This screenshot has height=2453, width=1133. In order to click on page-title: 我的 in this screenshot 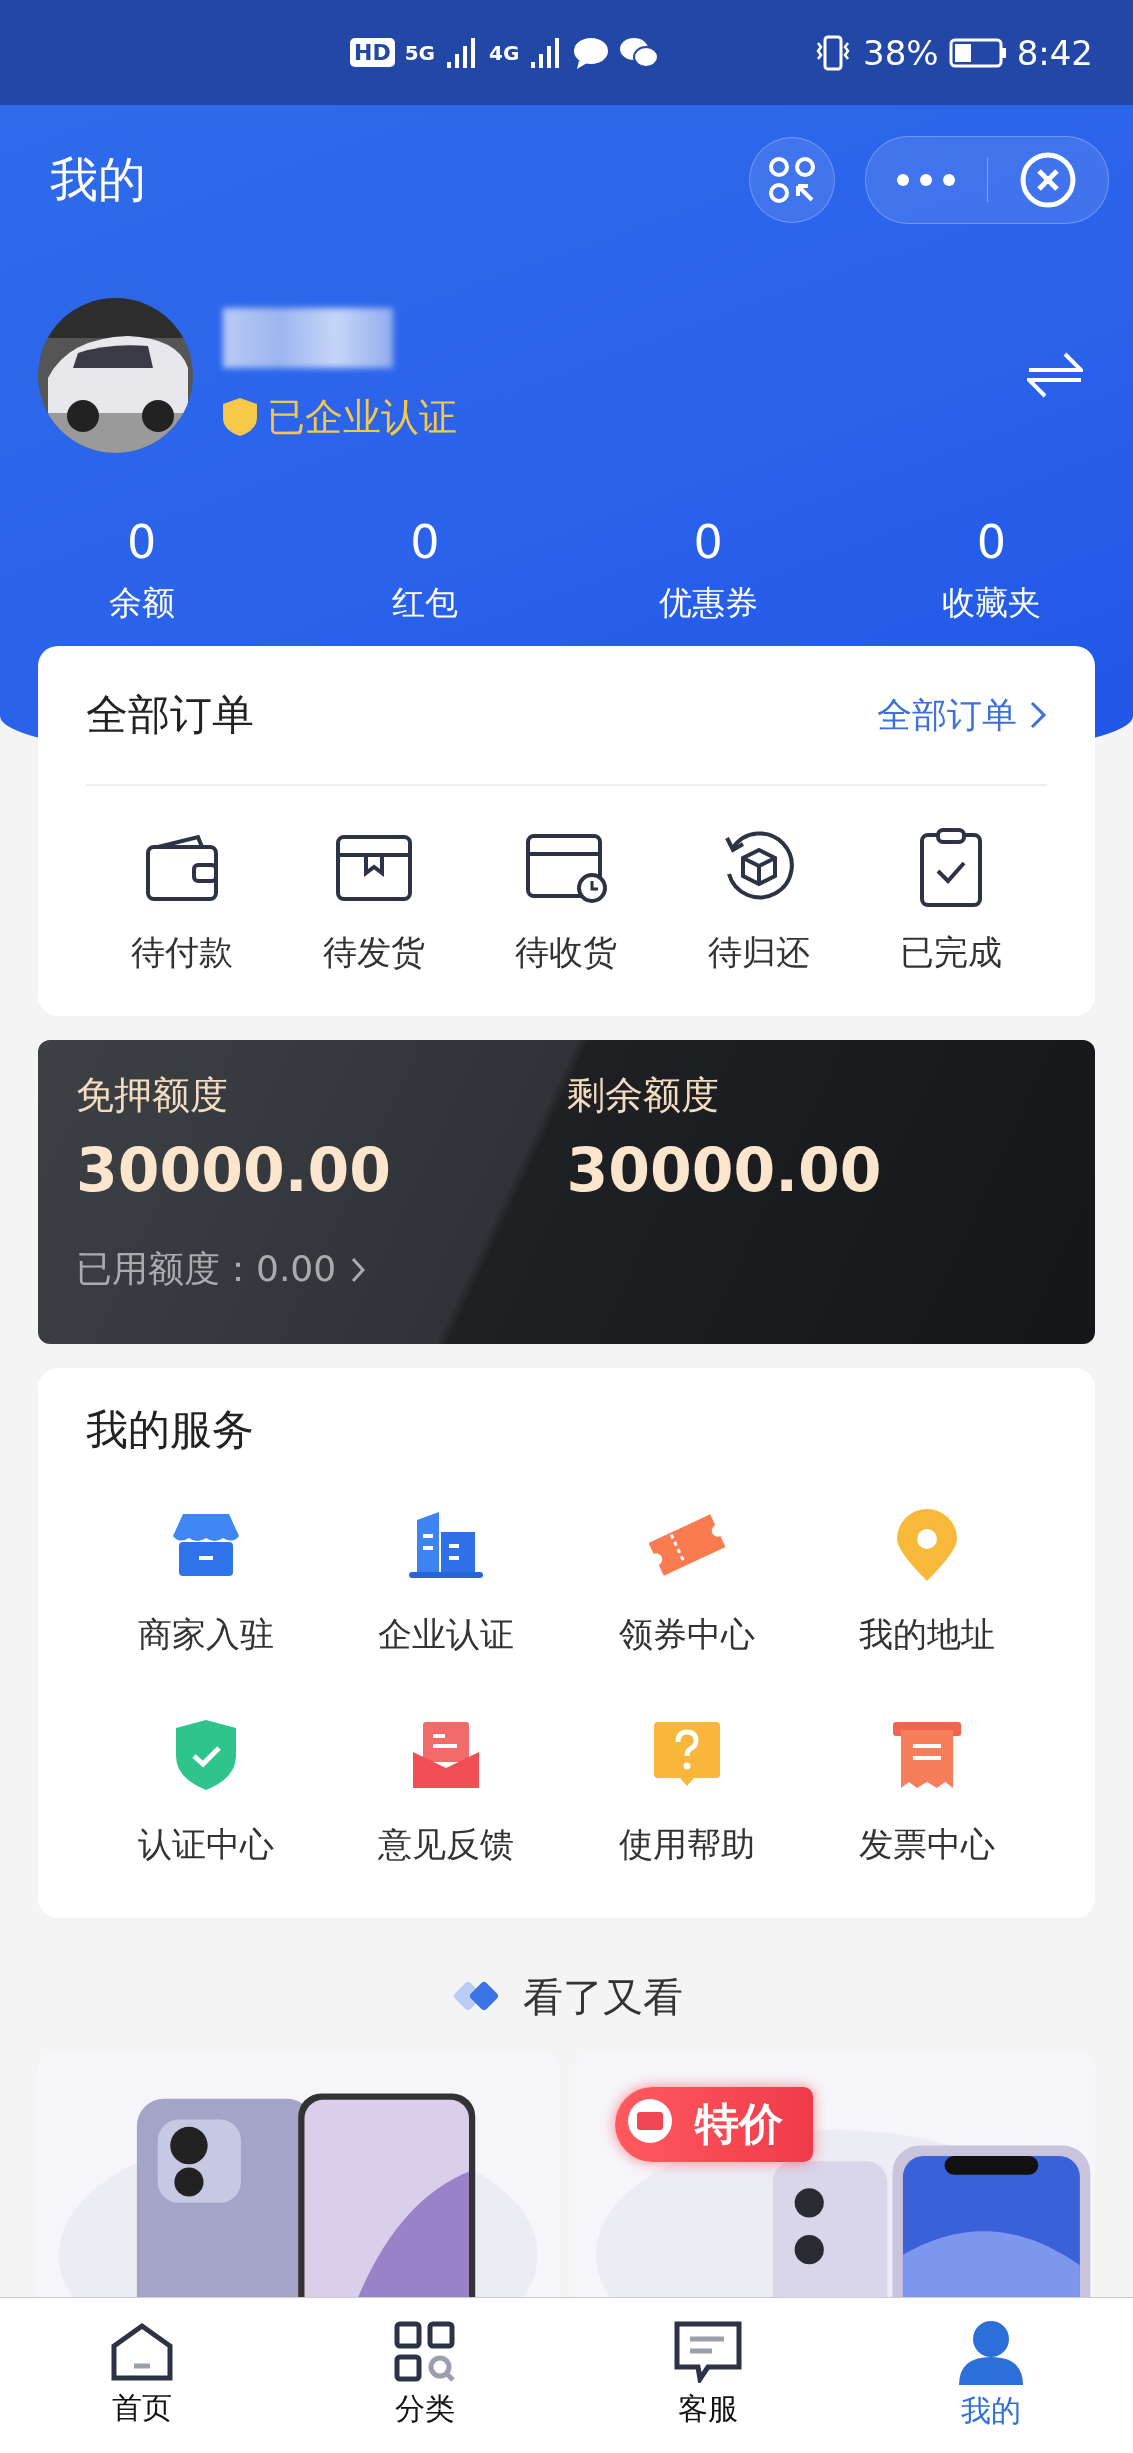, I will do `click(98, 179)`.